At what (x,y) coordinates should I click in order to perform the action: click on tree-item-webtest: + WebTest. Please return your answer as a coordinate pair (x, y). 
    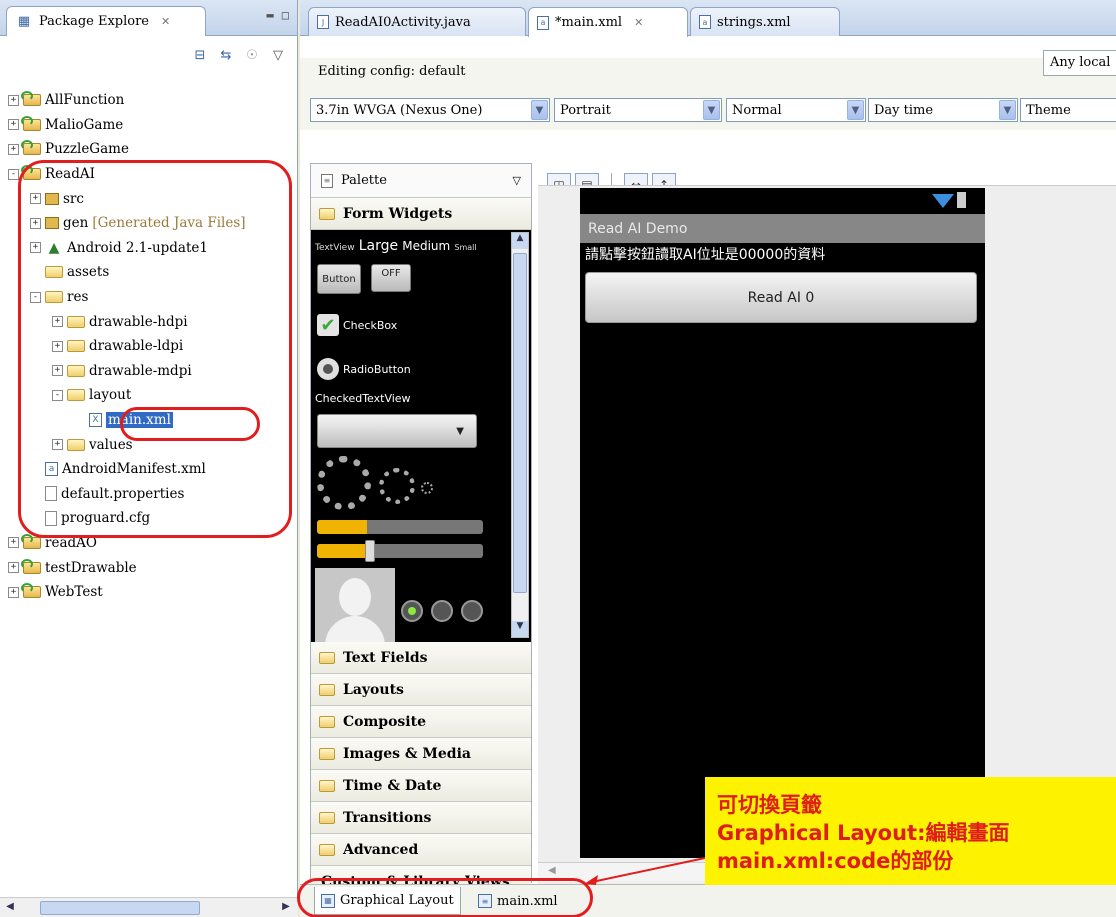
    Looking at the image, I should click on (149, 592).